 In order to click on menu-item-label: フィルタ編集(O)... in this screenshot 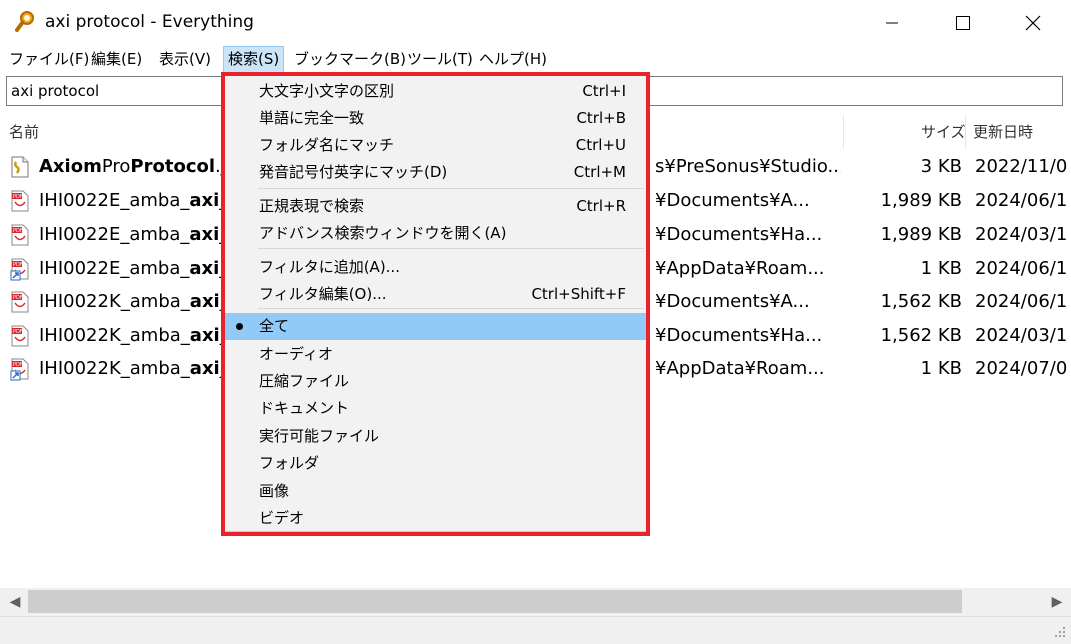, I will do `click(323, 294)`.